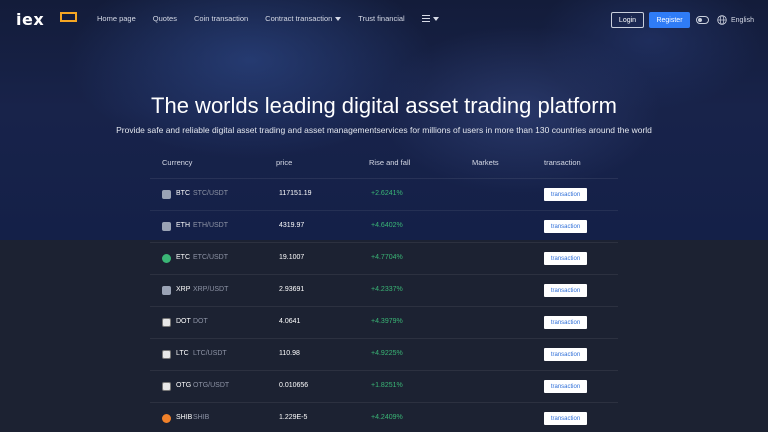  What do you see at coordinates (201, 417) in the screenshot?
I see `coin-pair: SHIB` at bounding box center [201, 417].